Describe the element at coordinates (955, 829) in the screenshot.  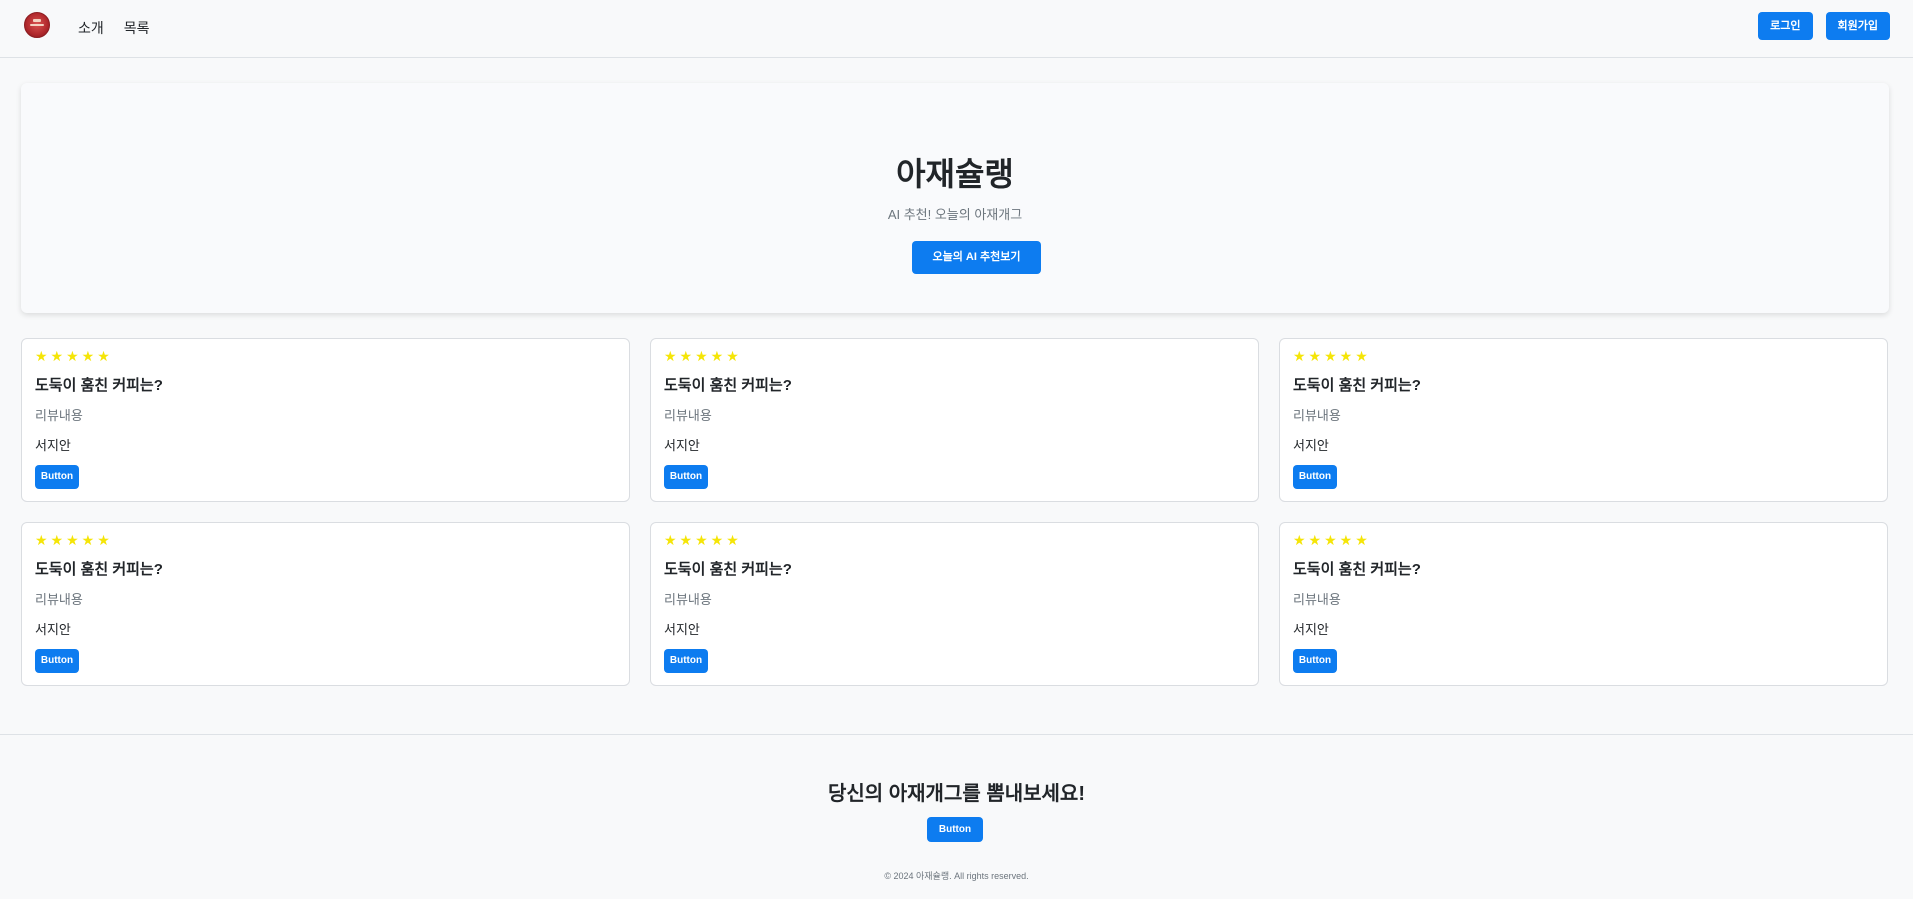
I see `footer-button: Button` at that location.